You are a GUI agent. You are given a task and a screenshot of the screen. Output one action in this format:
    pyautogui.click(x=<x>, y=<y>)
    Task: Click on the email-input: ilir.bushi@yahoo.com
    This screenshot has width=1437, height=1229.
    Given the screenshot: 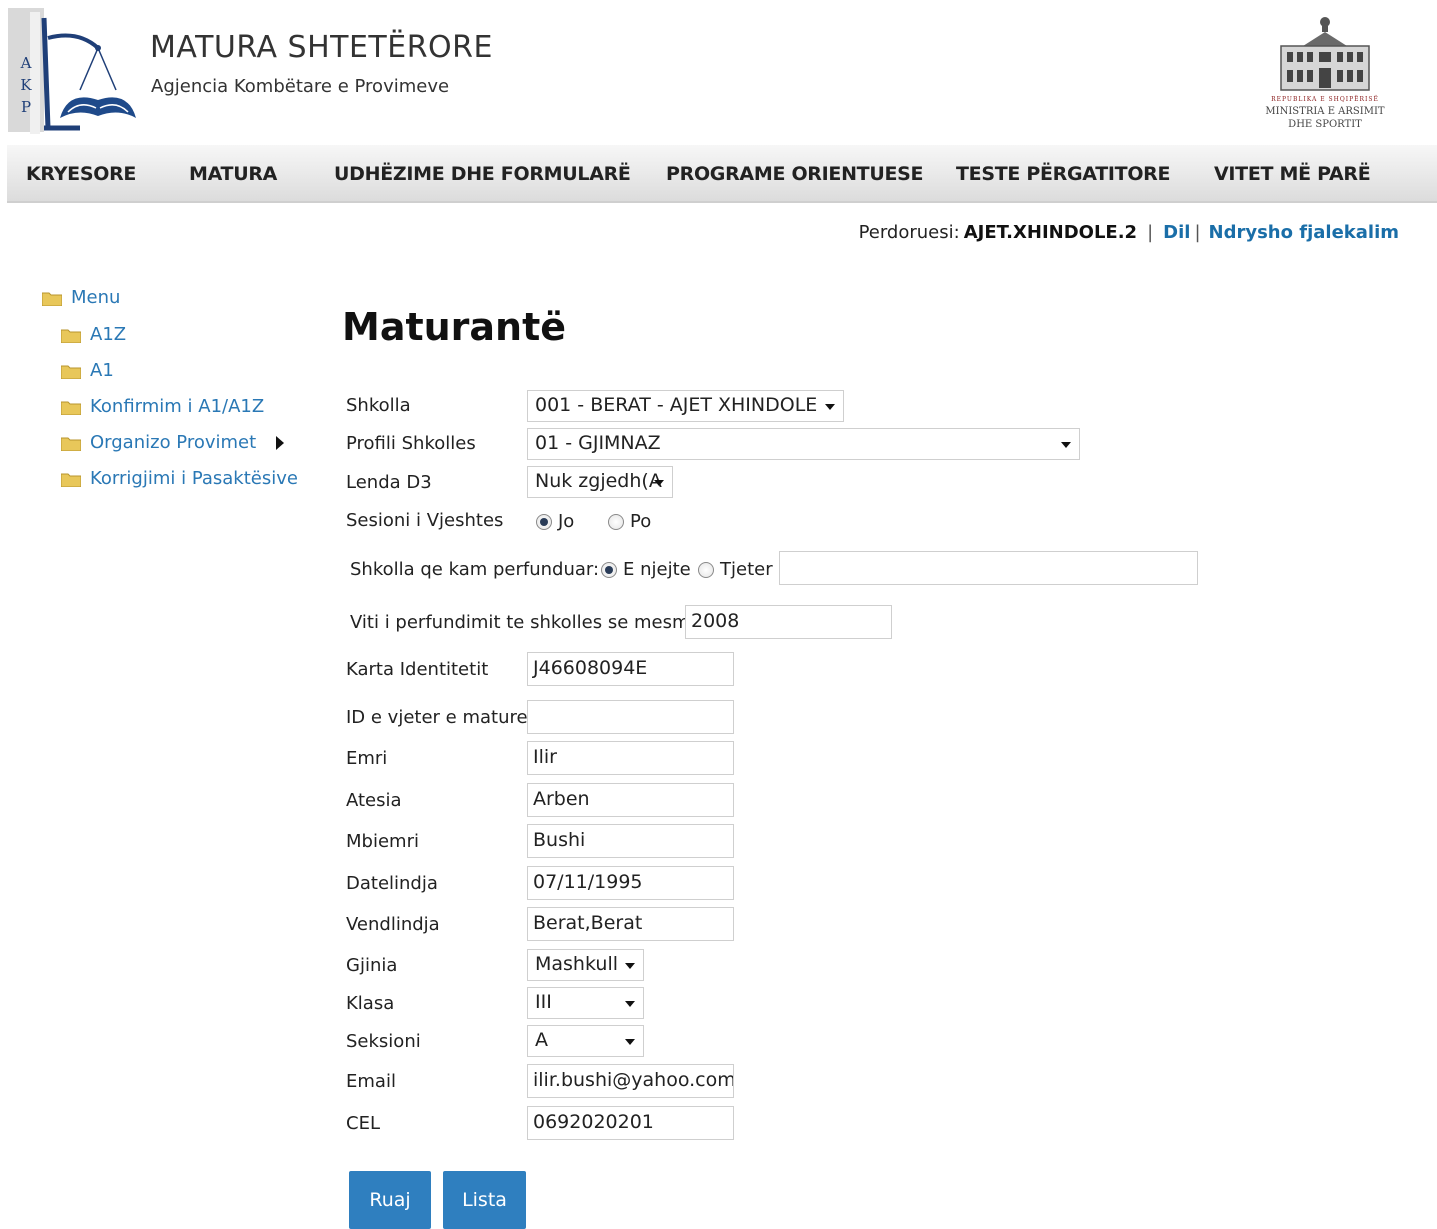 What is the action you would take?
    pyautogui.click(x=630, y=1081)
    